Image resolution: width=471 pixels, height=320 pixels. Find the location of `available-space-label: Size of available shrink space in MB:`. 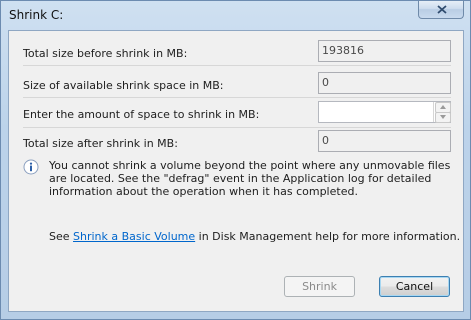

available-space-label: Size of available shrink space in MB: is located at coordinates (123, 85).